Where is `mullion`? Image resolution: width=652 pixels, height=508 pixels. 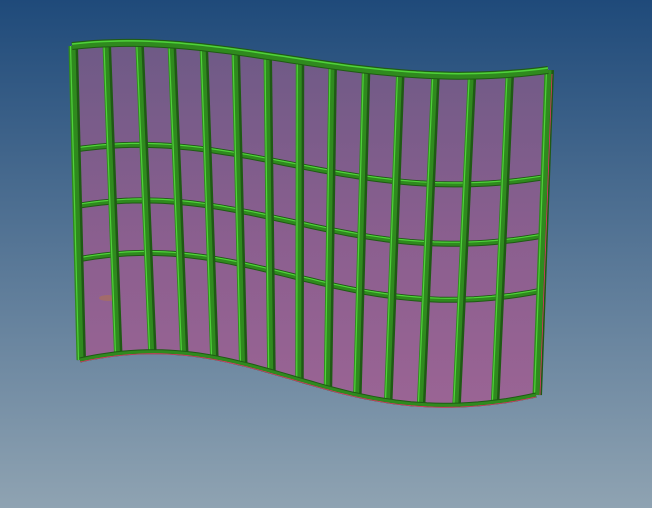
mullion is located at coordinates (298, 220).